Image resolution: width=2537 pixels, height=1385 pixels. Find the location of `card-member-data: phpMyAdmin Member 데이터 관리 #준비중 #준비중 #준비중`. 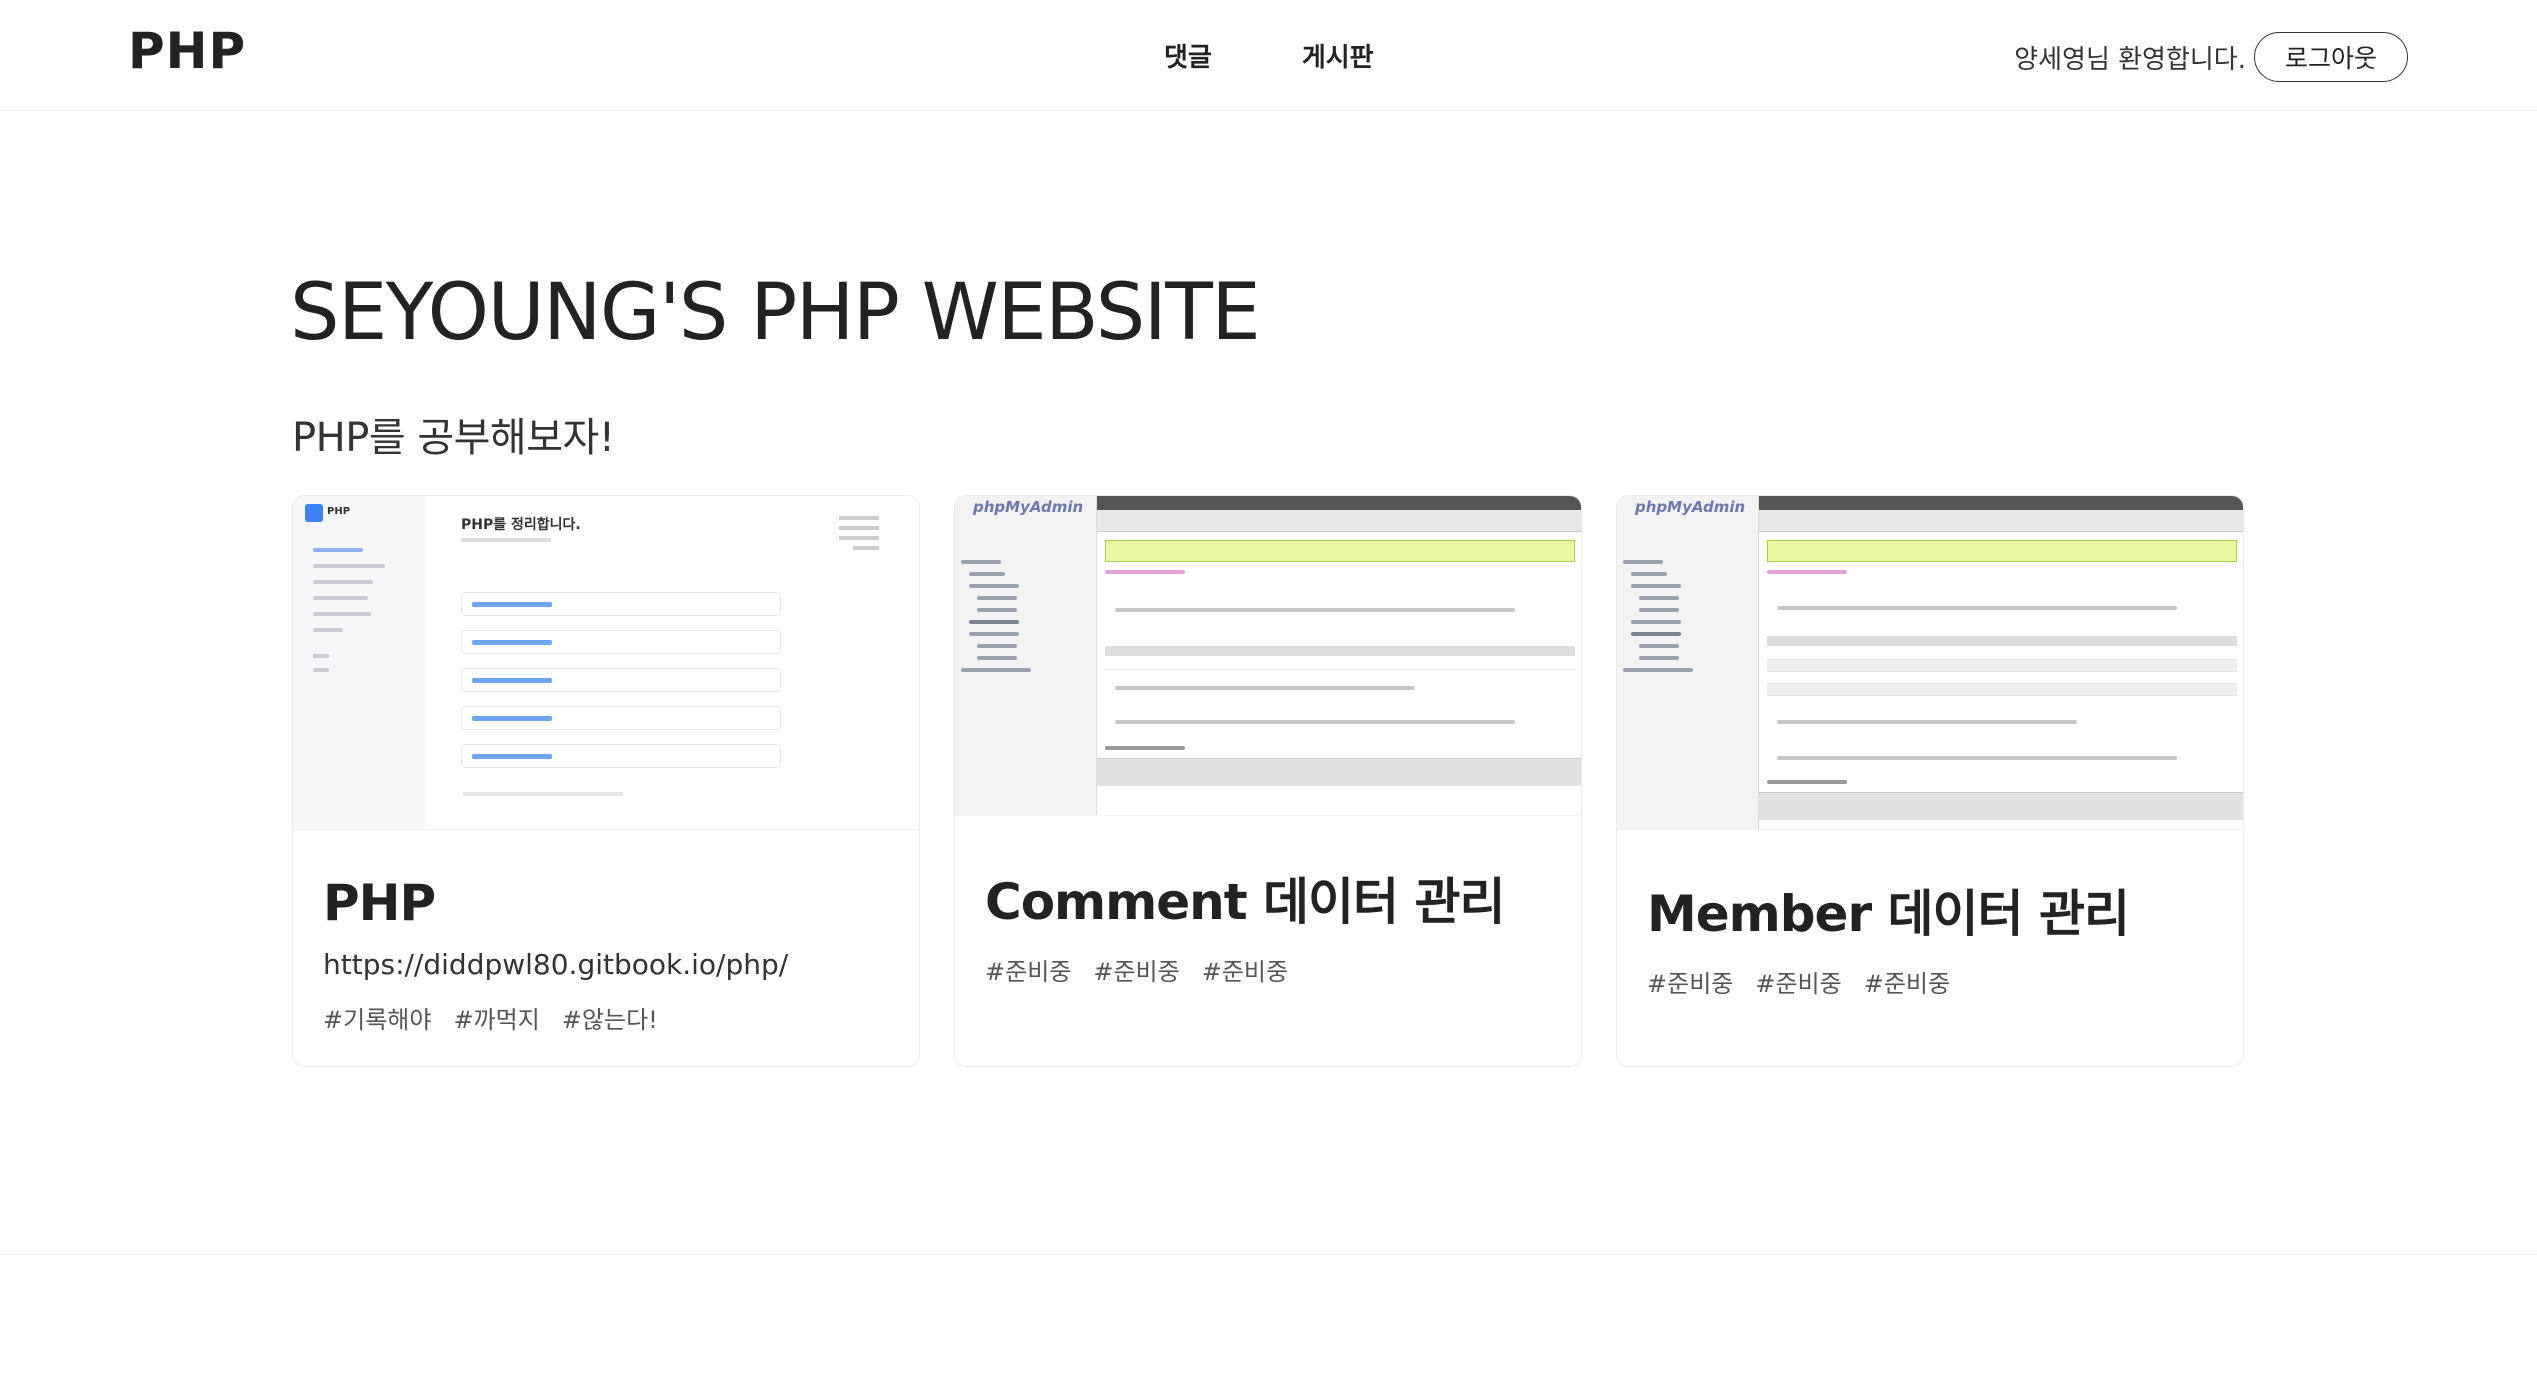

card-member-data: phpMyAdmin Member 데이터 관리 #준비중 #준비중 #준비중 is located at coordinates (1930, 781).